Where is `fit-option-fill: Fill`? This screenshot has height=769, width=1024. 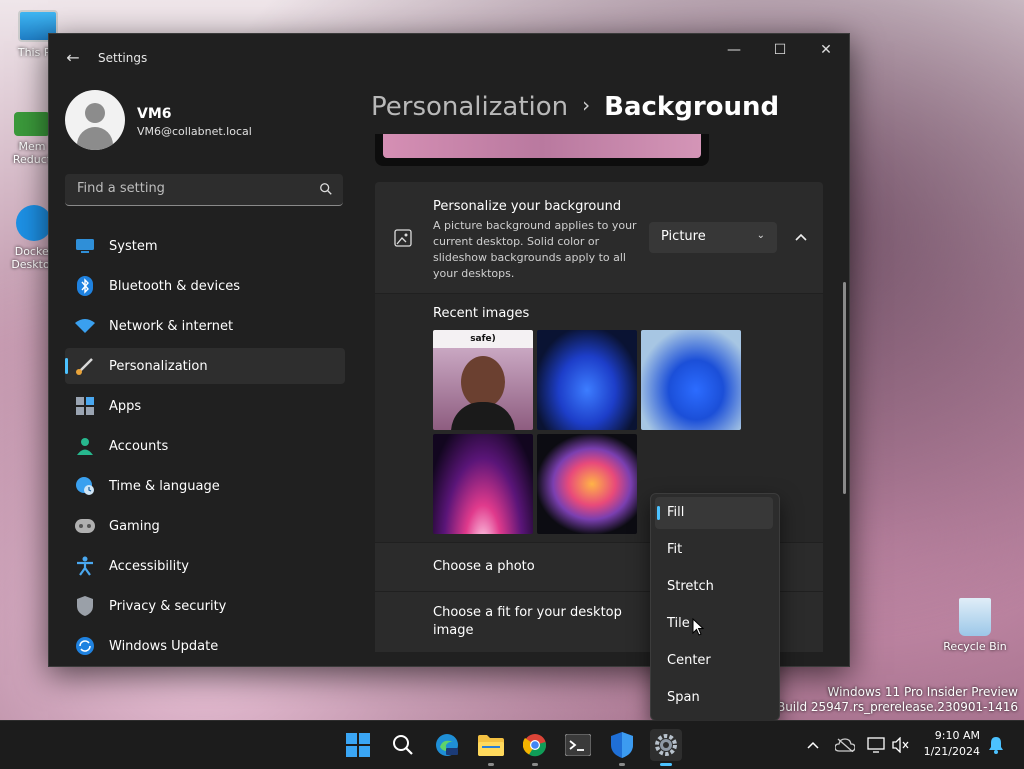 fit-option-fill: Fill is located at coordinates (714, 513).